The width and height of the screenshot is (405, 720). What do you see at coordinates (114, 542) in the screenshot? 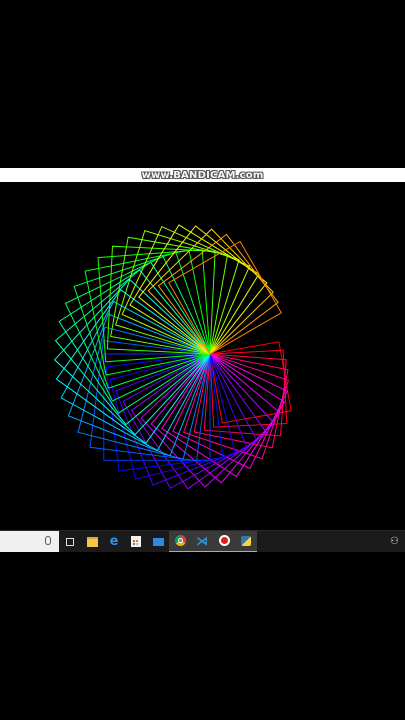
I see `edge-browser-icon: e` at bounding box center [114, 542].